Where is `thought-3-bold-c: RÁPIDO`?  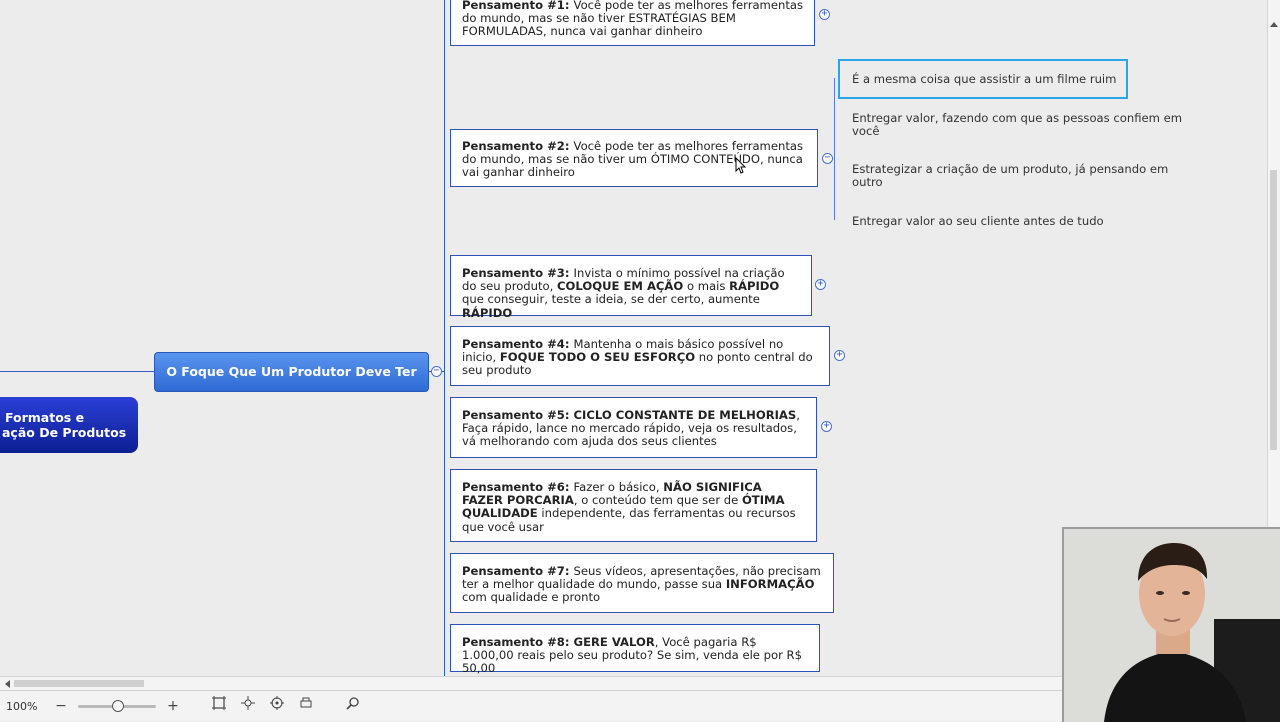
thought-3-bold-c: RÁPIDO is located at coordinates (487, 312).